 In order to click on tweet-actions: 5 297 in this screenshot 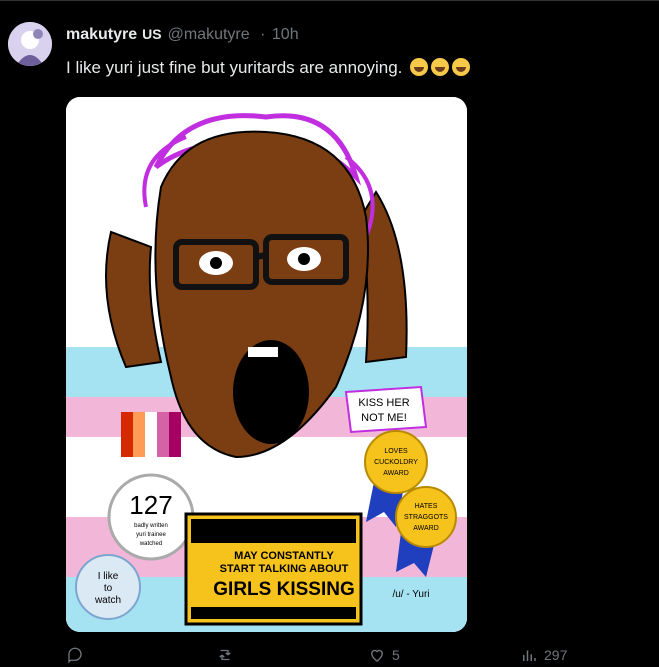, I will do `click(329, 656)`.